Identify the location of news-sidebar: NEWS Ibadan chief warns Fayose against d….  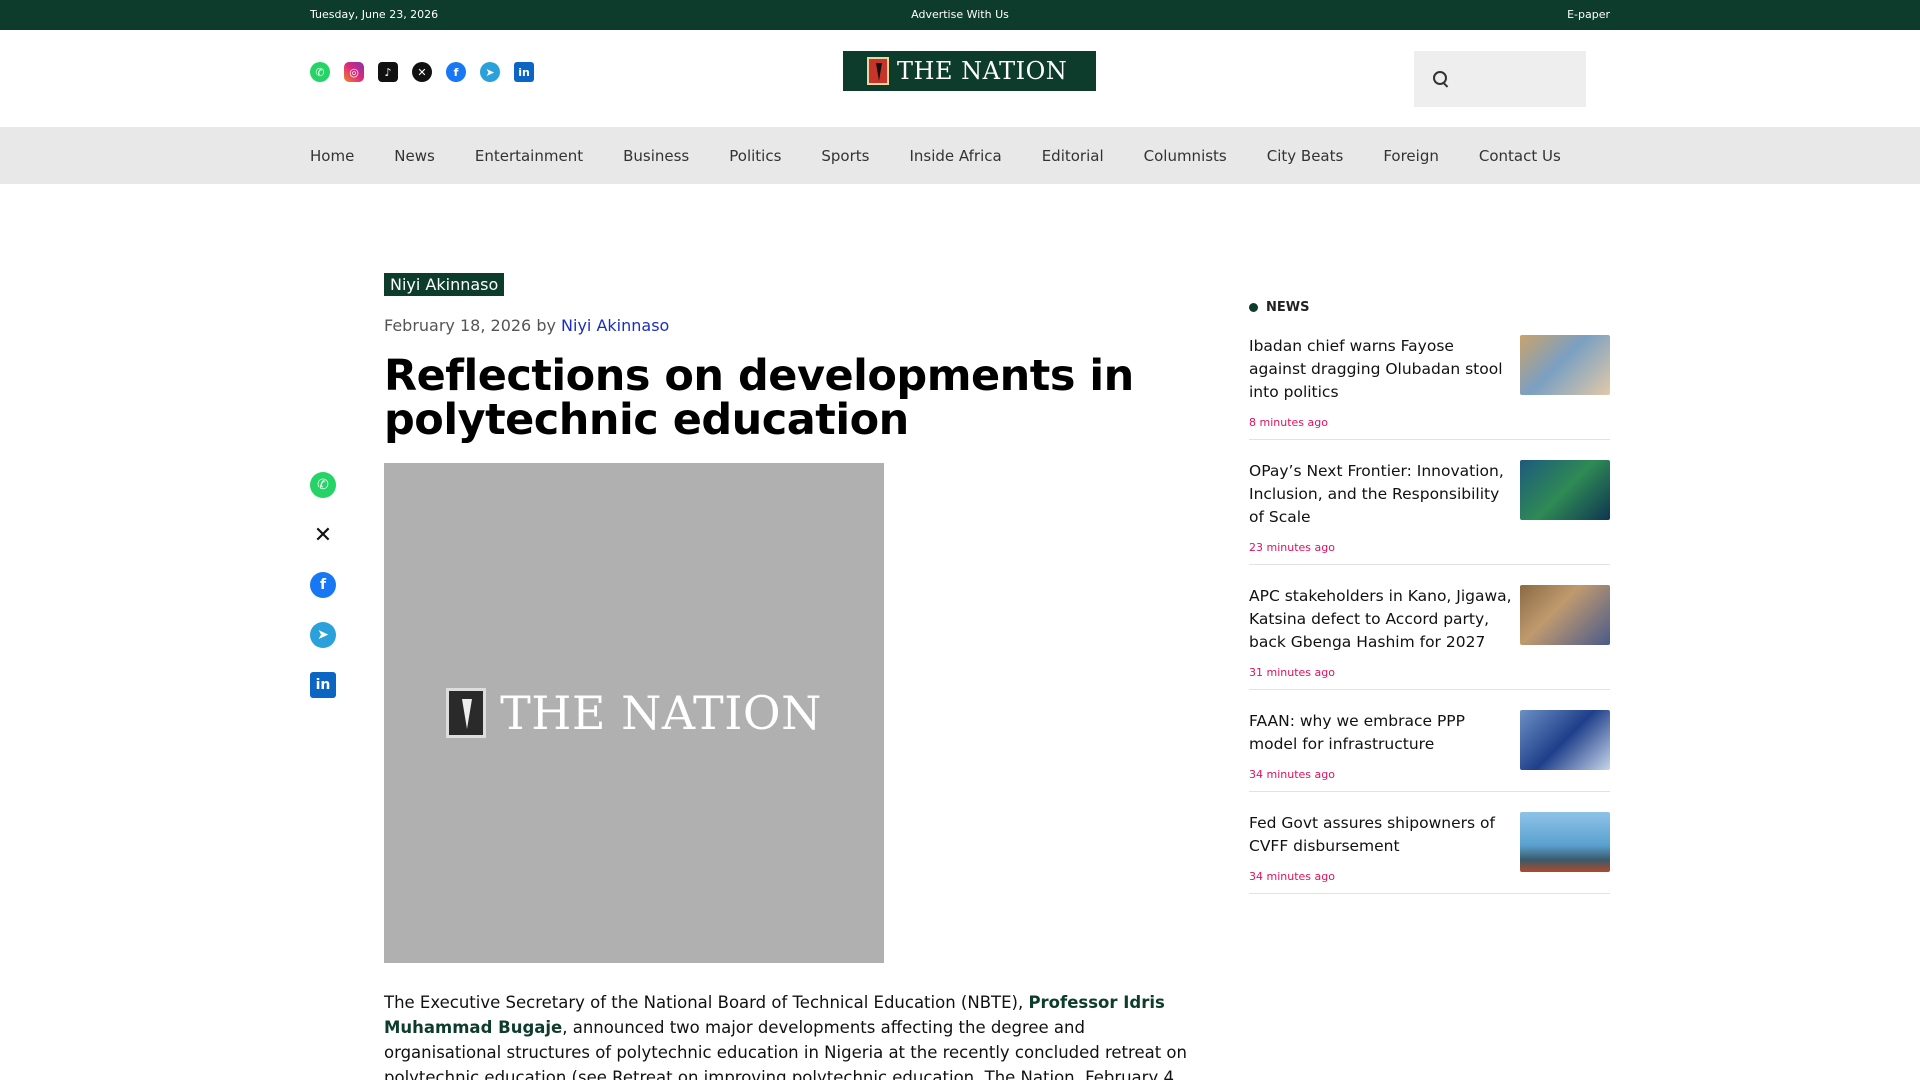
(1429, 607).